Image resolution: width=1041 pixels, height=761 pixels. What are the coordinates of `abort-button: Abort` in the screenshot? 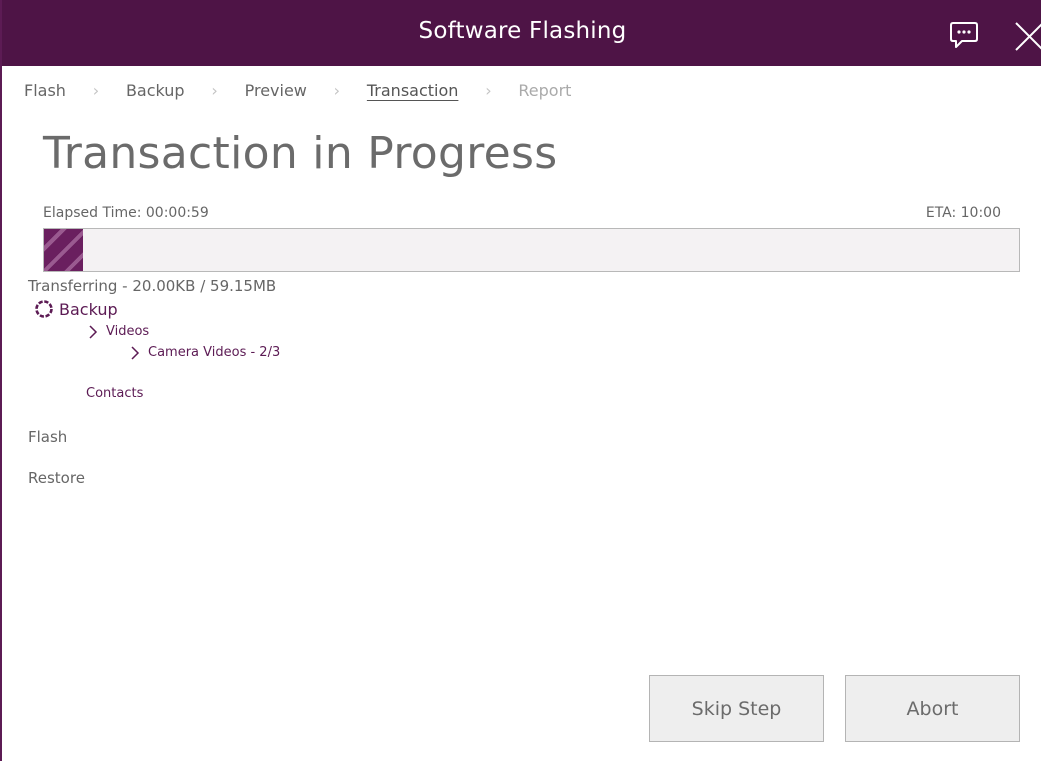 It's located at (932, 708).